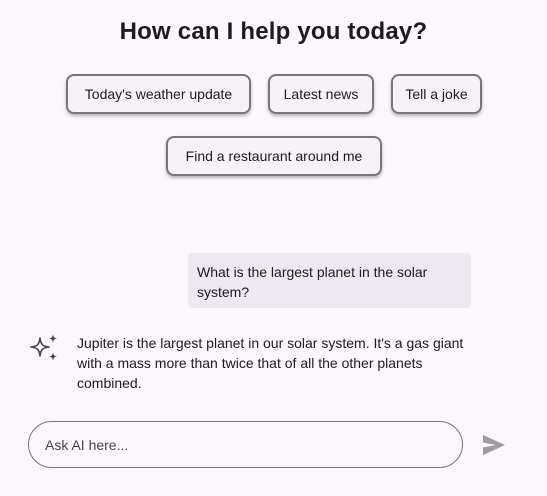  What do you see at coordinates (274, 156) in the screenshot?
I see `suggestion-chip-restaurant: Find a restaurant around me` at bounding box center [274, 156].